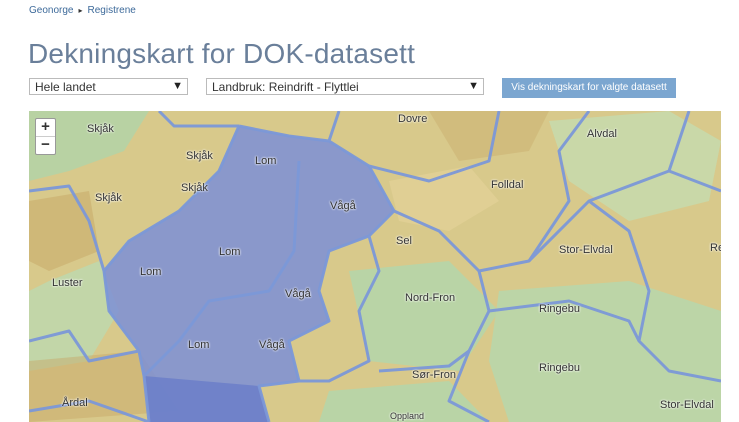 The image size is (739, 422). Describe the element at coordinates (589, 88) in the screenshot. I see `show-coverage-button: Vis dekningskart for valgte datasett` at that location.